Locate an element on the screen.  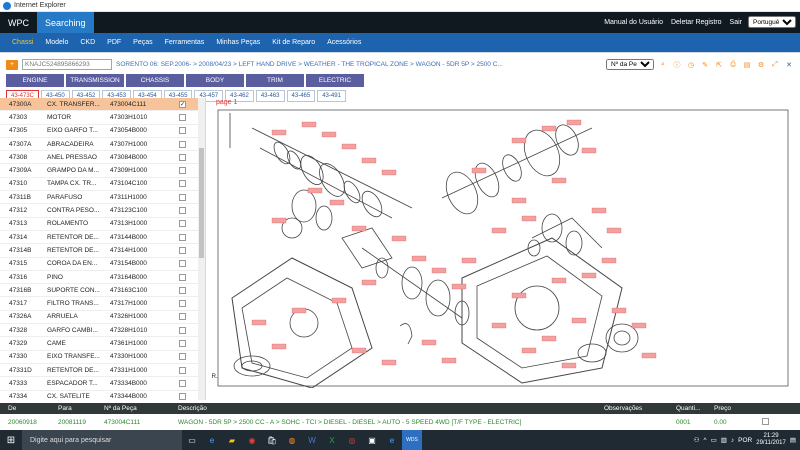
parts-list-row: 47305 EIXO GARFO T... 473054B000 is located at coordinates (102, 131).